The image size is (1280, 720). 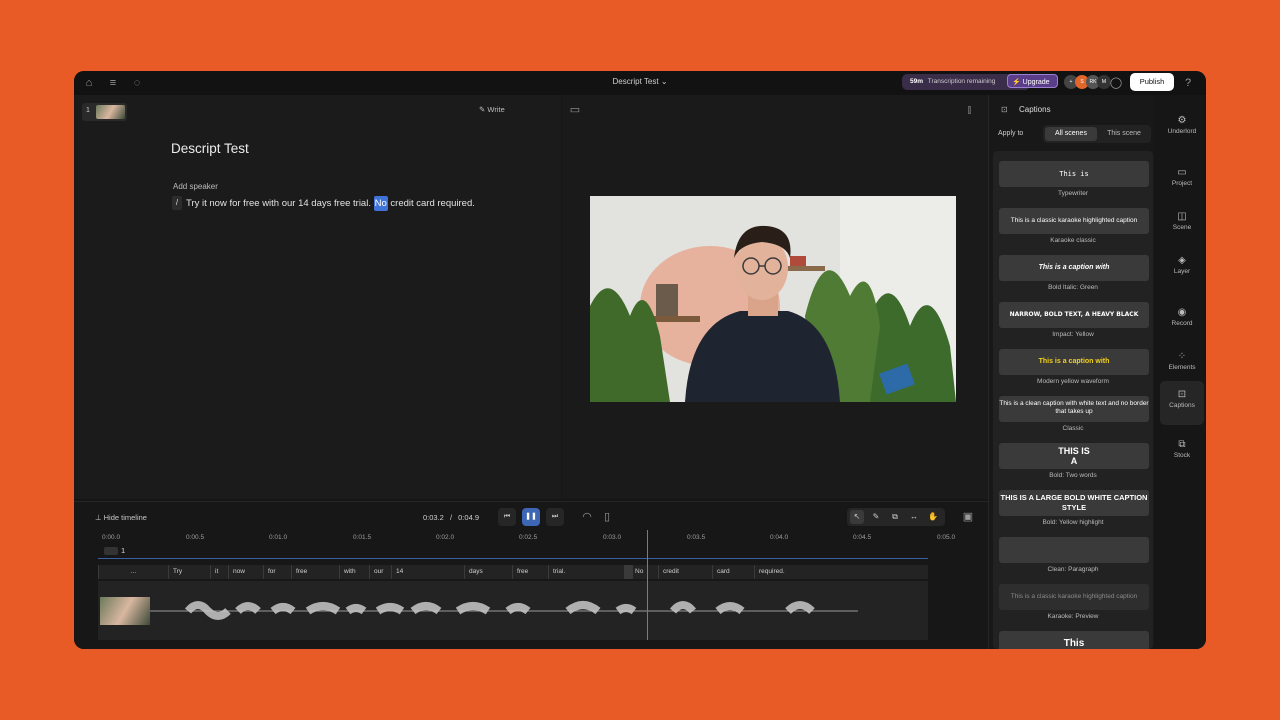 I want to click on caption-style-name: Bold: Two words, so click(x=1073, y=475).